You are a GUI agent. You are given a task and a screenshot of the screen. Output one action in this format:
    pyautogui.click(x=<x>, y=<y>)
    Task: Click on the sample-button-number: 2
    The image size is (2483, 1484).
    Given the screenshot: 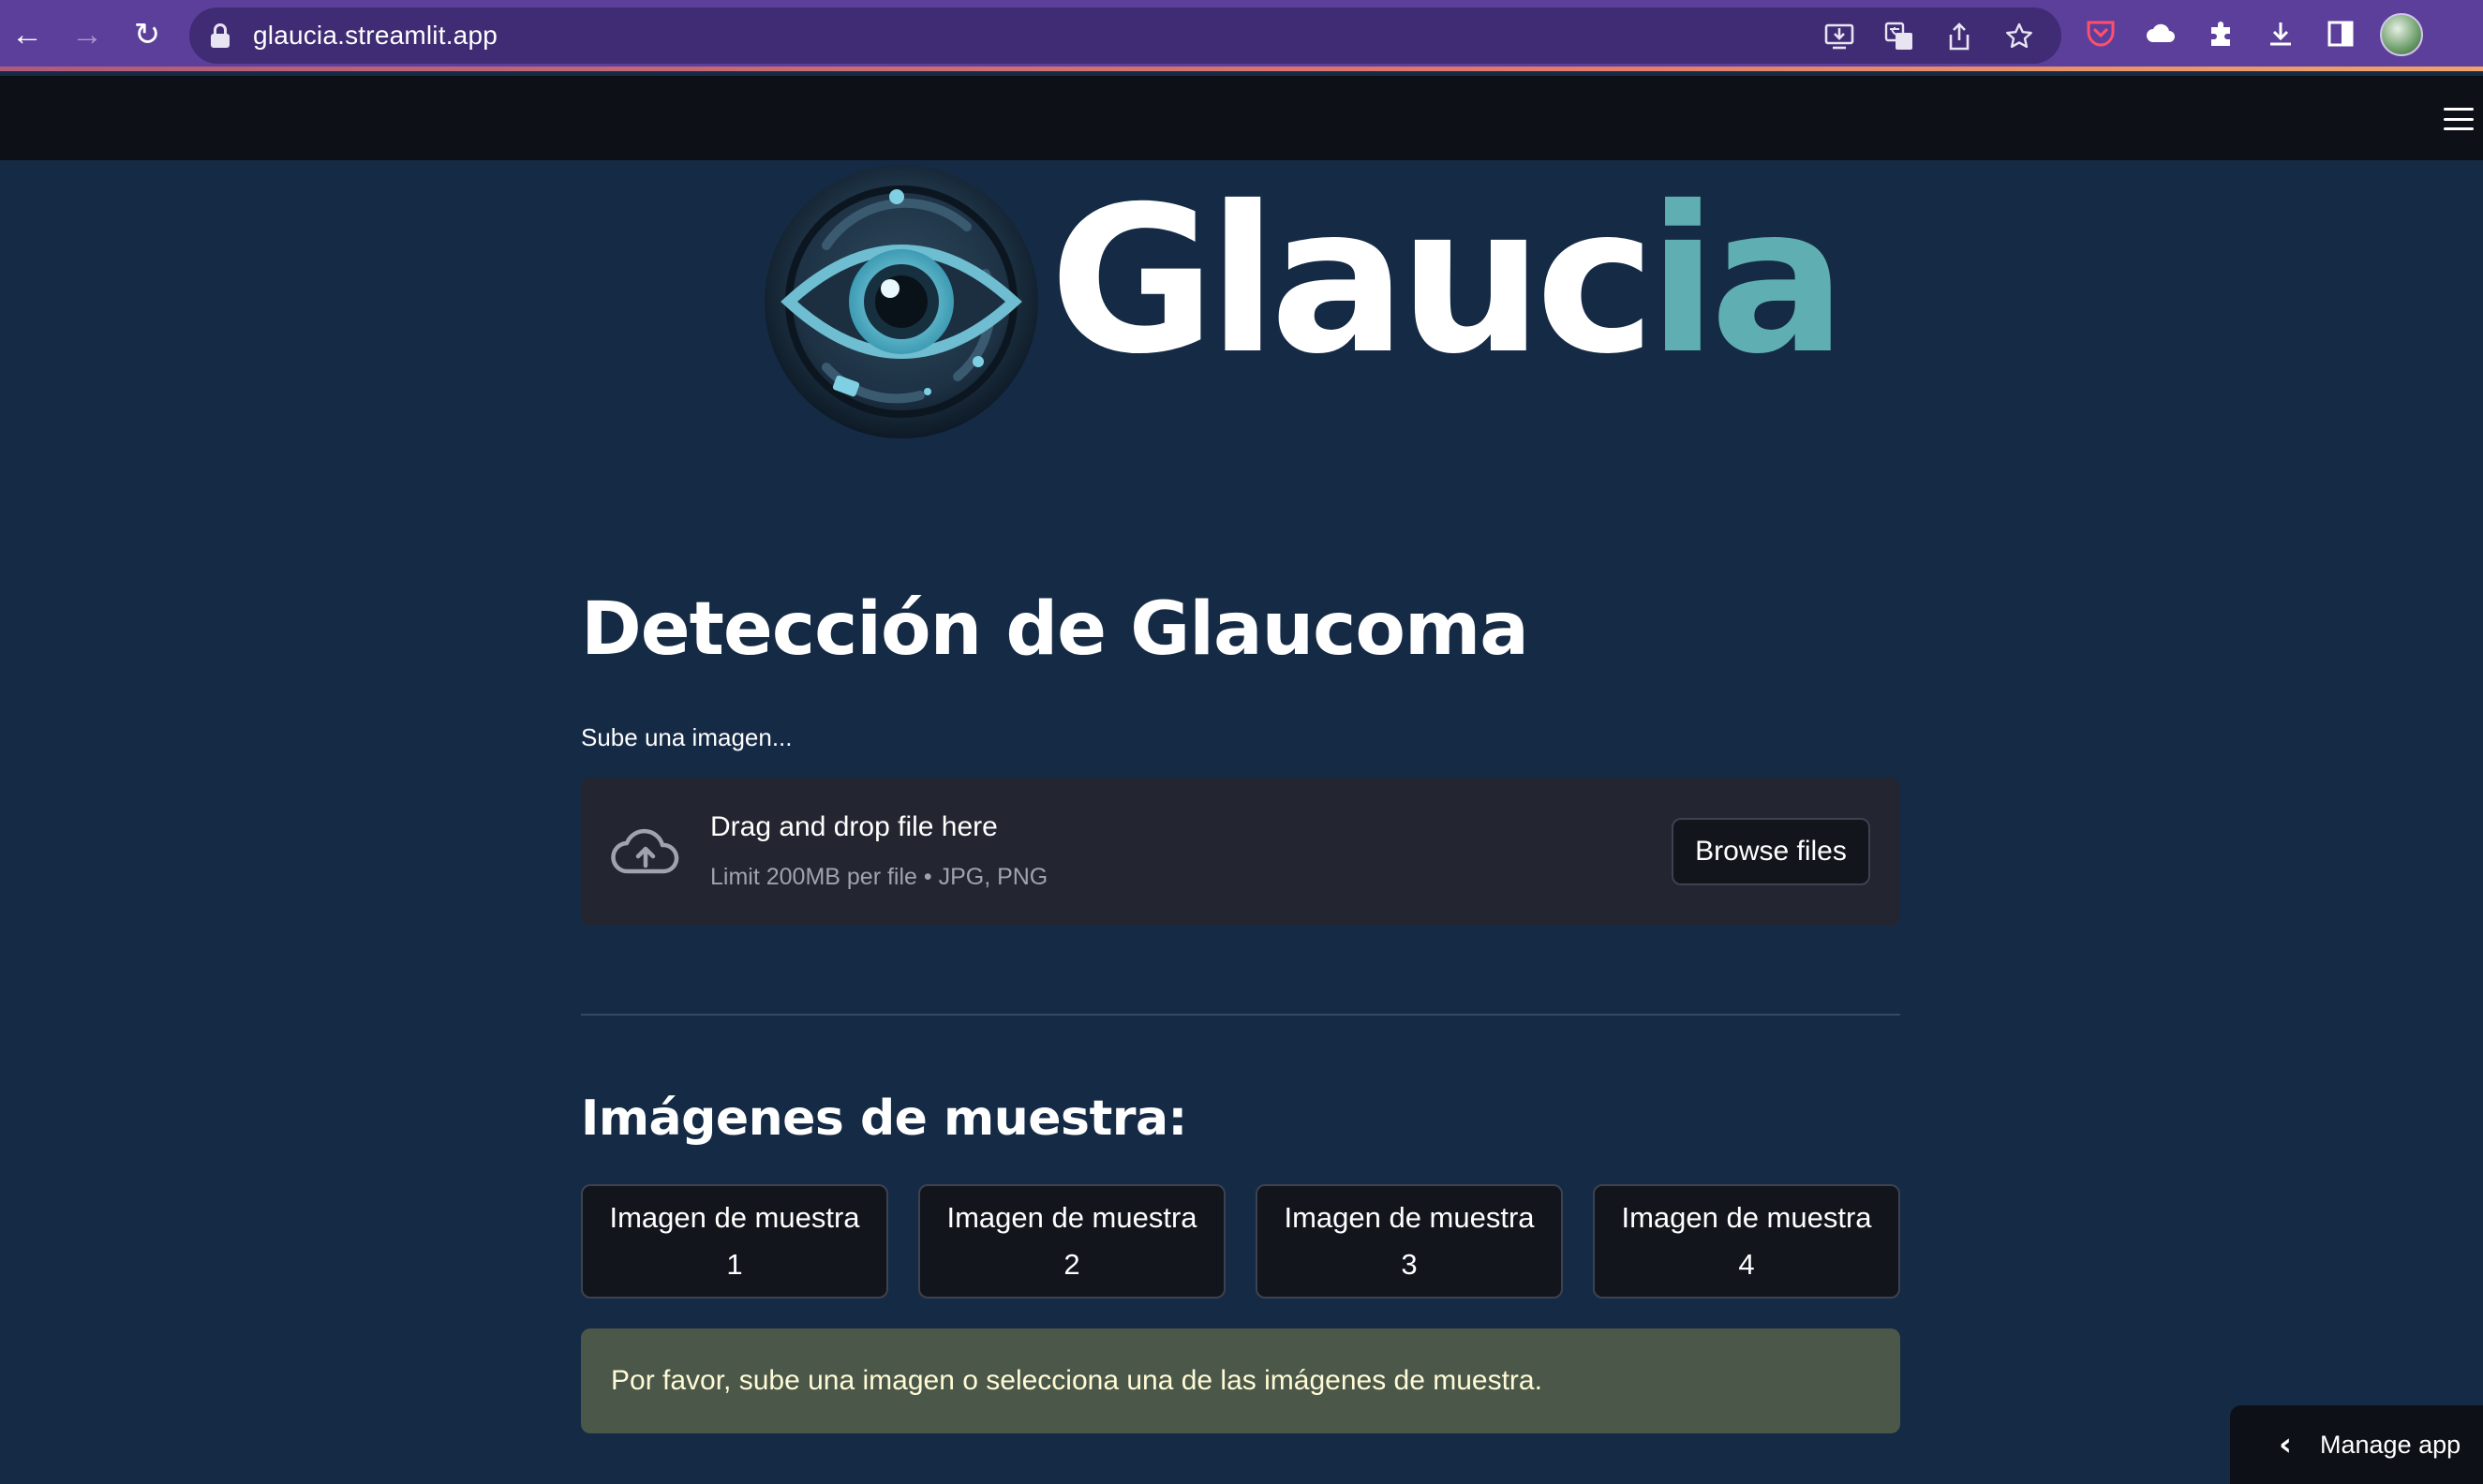 What is the action you would take?
    pyautogui.click(x=1071, y=1264)
    